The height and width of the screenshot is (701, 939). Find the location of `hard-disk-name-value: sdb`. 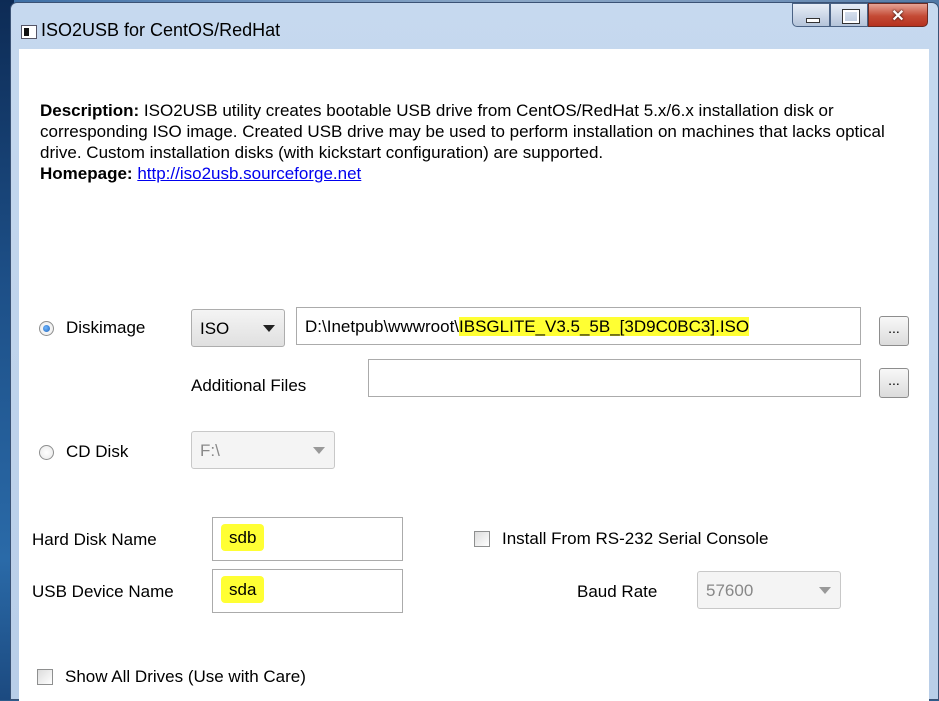

hard-disk-name-value: sdb is located at coordinates (243, 537).